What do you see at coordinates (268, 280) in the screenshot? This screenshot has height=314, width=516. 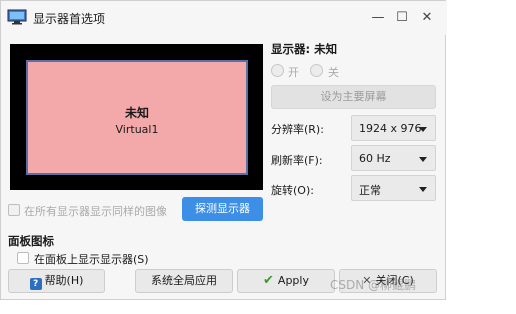 I see `checkmark-icon: ✔` at bounding box center [268, 280].